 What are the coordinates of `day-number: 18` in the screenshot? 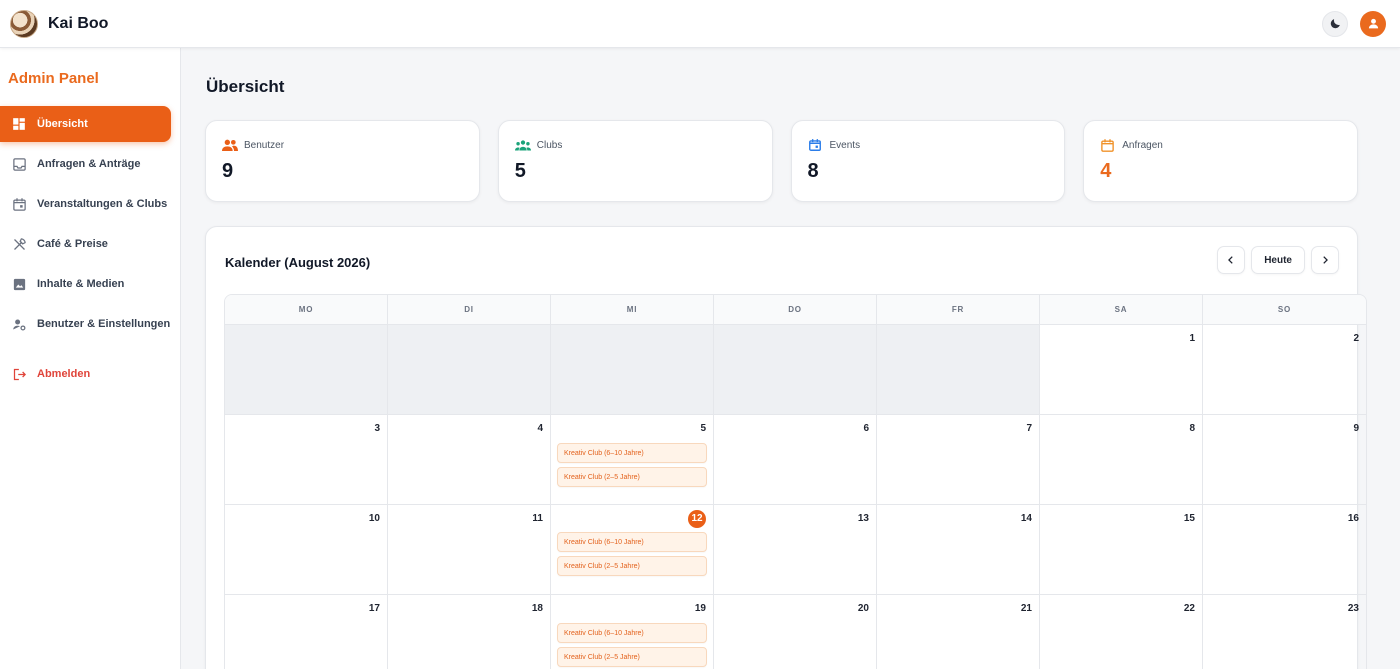 It's located at (537, 608).